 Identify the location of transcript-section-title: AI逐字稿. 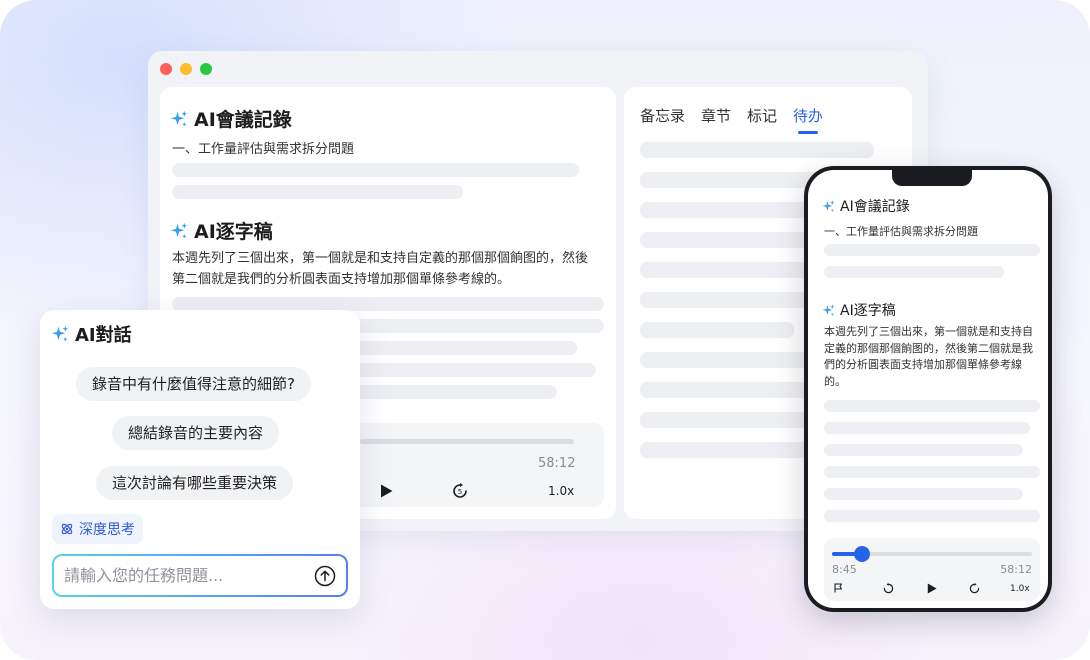
(221, 230).